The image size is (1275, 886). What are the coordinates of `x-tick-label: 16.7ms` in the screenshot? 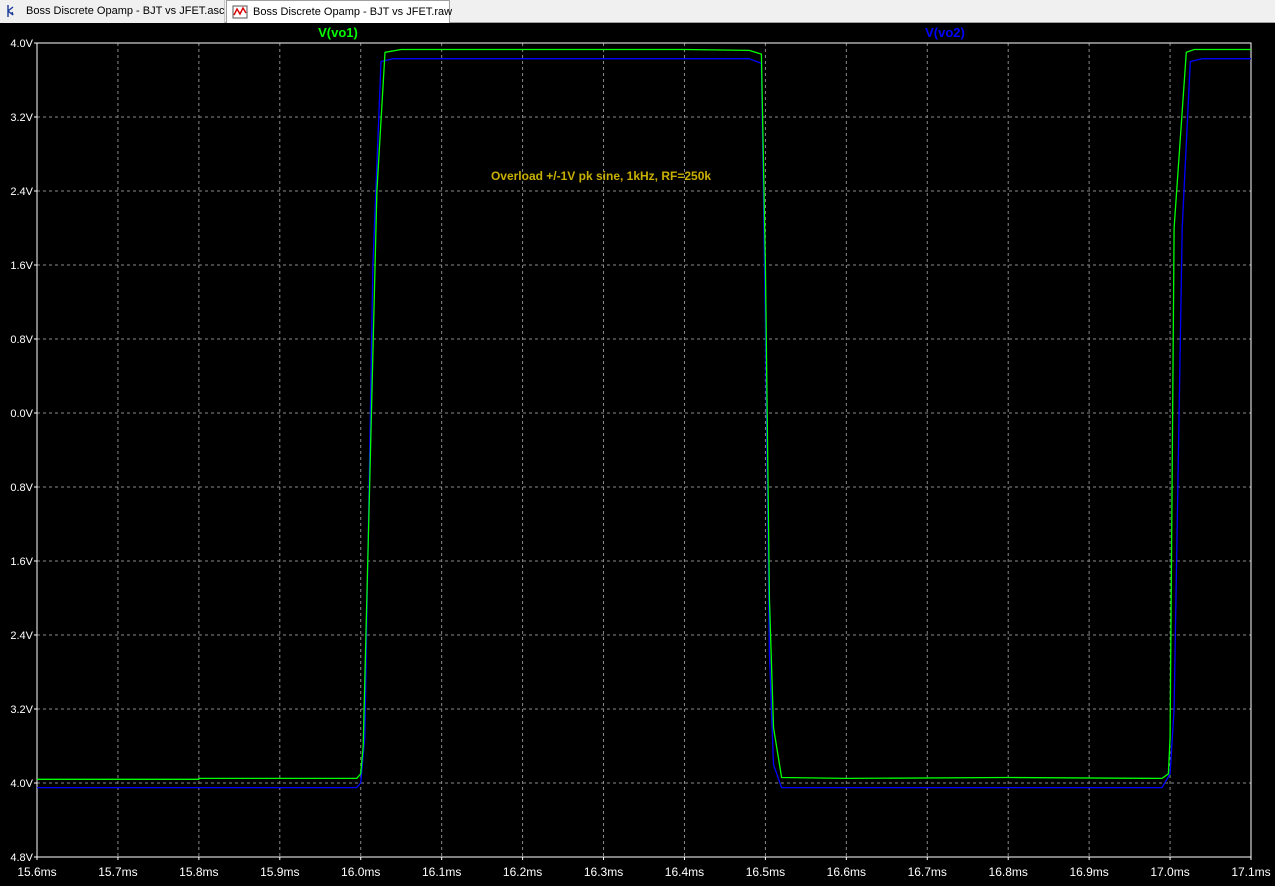 It's located at (927, 872).